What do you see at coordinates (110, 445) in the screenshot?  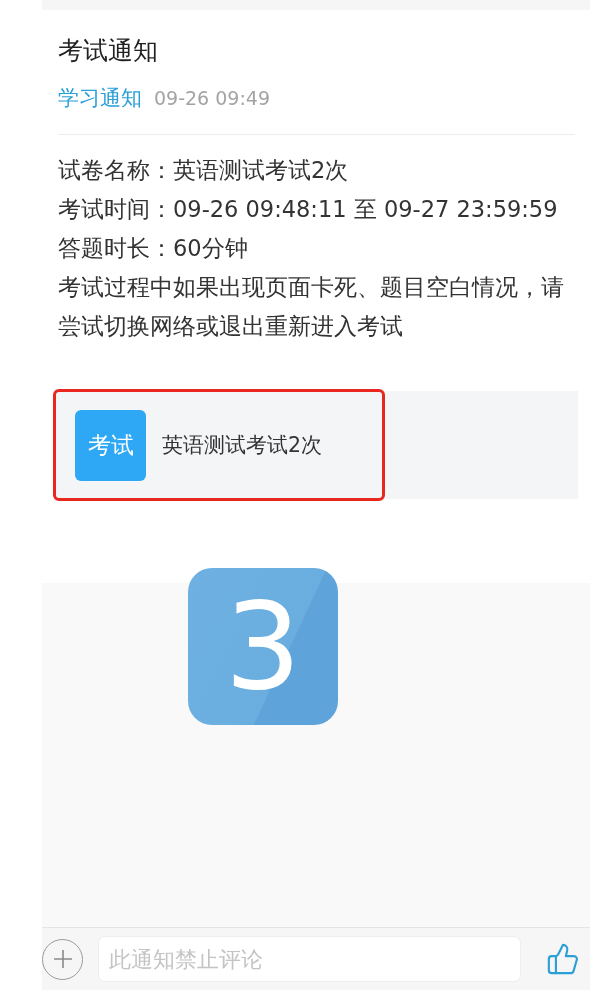 I see `exam-tile: 考试` at bounding box center [110, 445].